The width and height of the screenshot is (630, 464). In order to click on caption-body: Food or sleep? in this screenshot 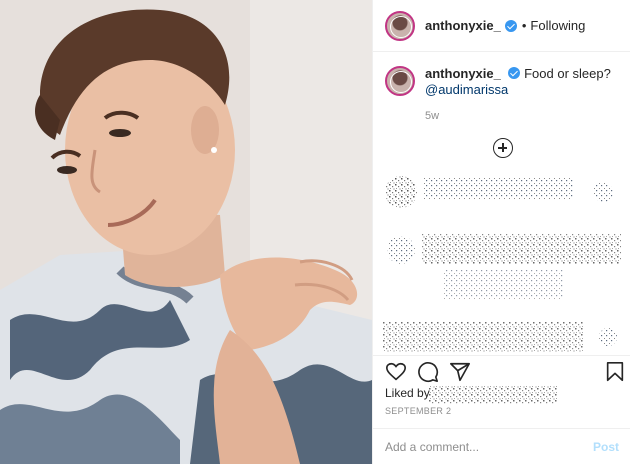, I will do `click(567, 73)`.